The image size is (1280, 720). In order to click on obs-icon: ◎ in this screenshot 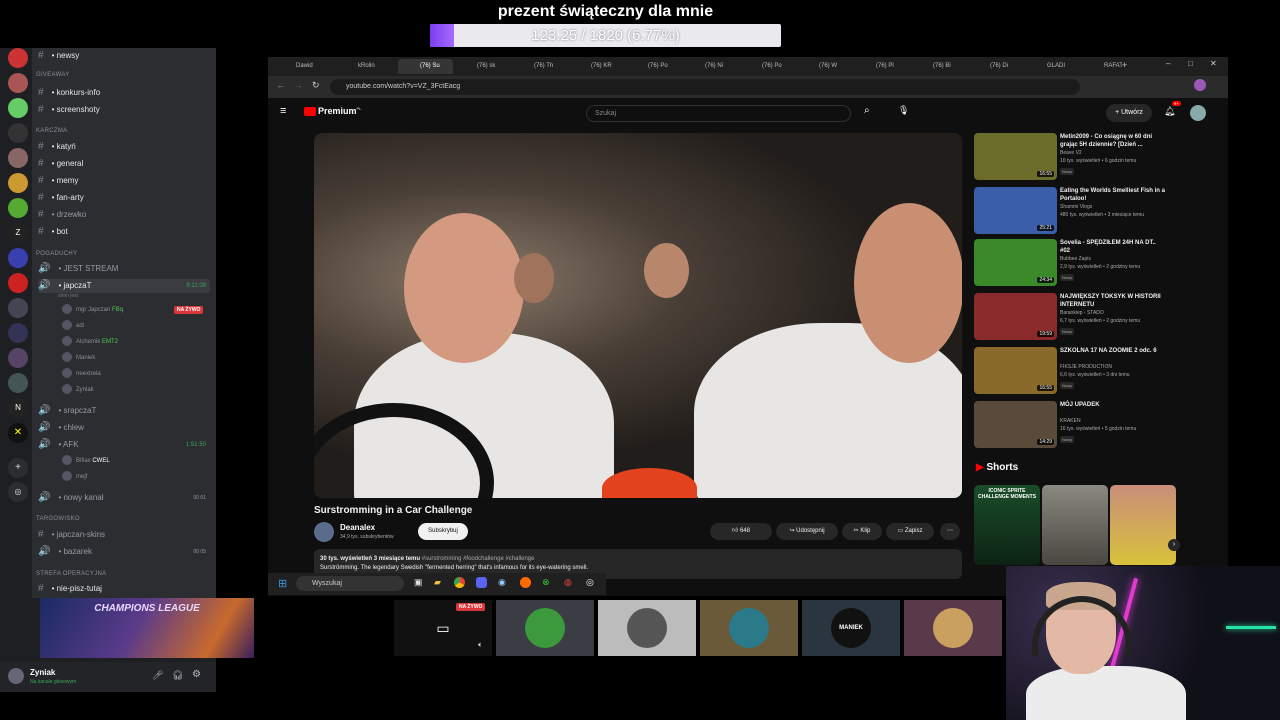, I will do `click(590, 582)`.